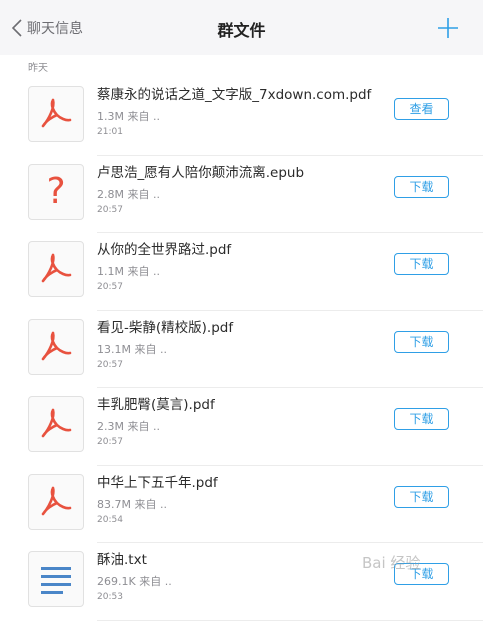 The height and width of the screenshot is (621, 483). I want to click on row-divider, so click(290, 620).